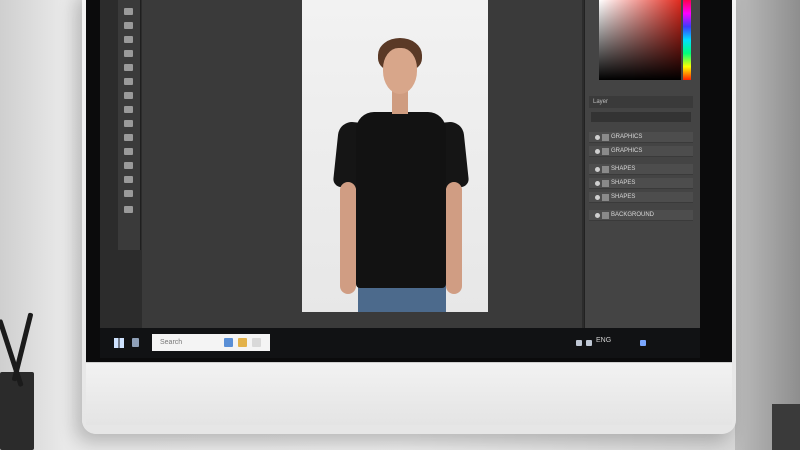 The width and height of the screenshot is (800, 450). Describe the element at coordinates (119, 343) in the screenshot. I see `start-icon` at that location.